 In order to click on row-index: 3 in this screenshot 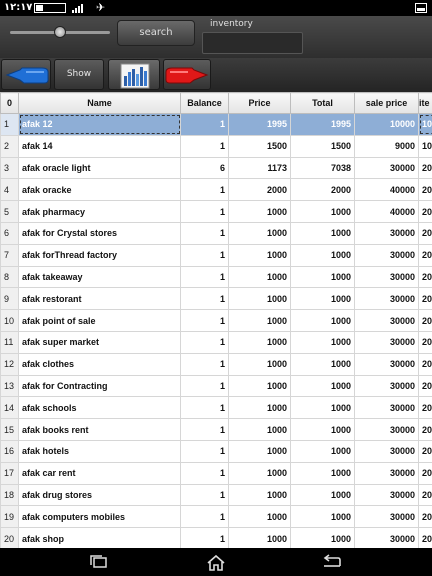, I will do `click(9, 168)`.